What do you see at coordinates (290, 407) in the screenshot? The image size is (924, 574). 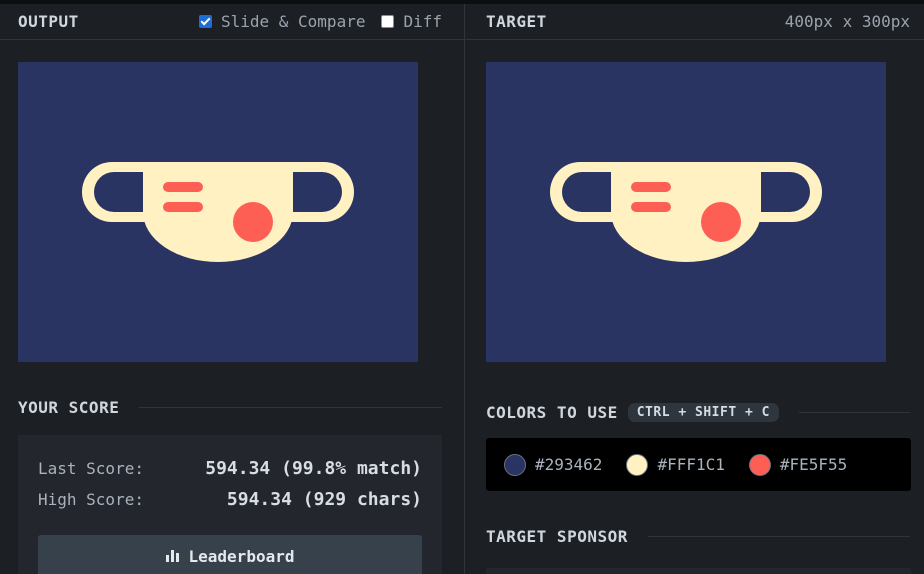 I see `your-score-rule` at bounding box center [290, 407].